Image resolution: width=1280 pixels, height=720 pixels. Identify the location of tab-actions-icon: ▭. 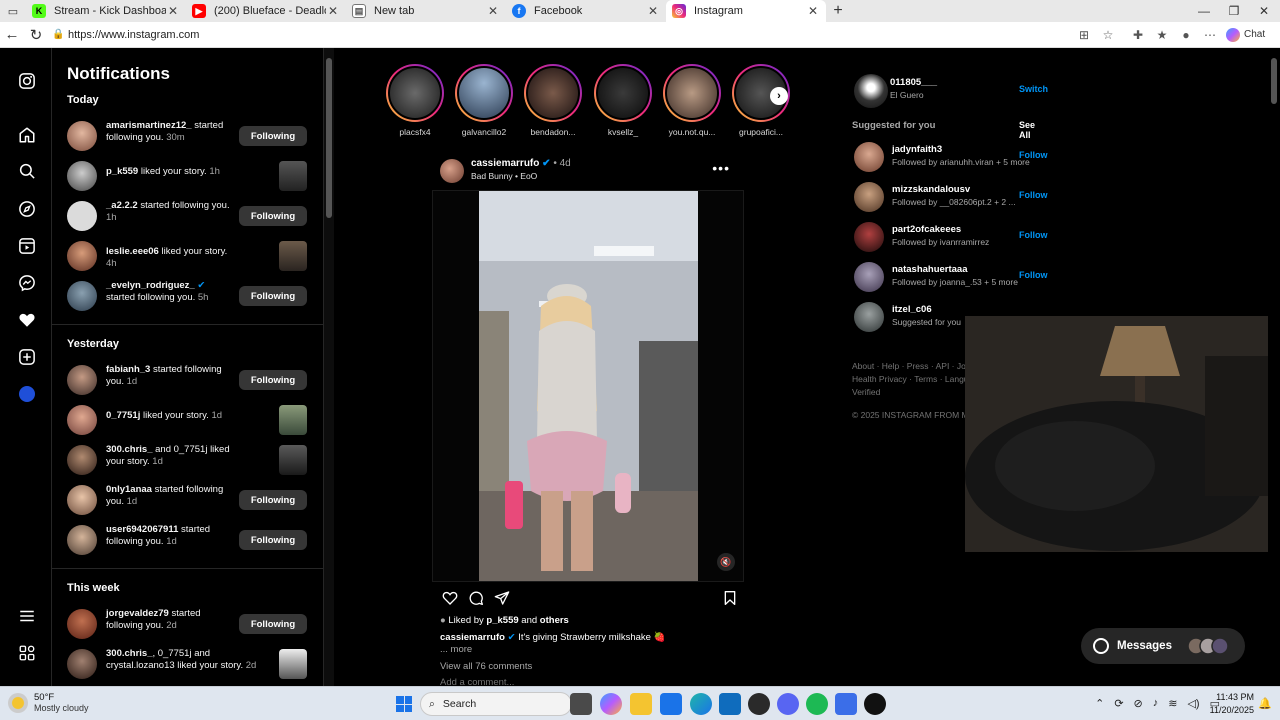
(13, 11).